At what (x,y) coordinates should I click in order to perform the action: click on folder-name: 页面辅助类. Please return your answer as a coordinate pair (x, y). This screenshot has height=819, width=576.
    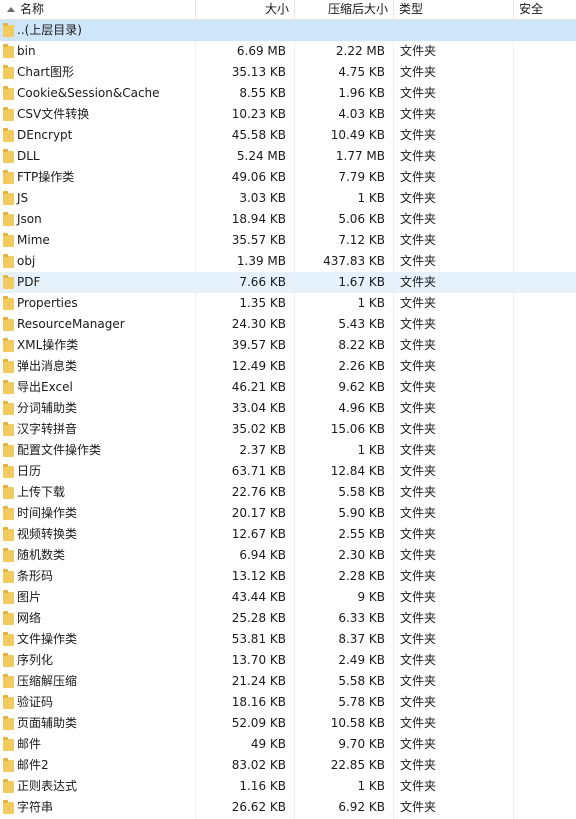
    Looking at the image, I should click on (47, 723).